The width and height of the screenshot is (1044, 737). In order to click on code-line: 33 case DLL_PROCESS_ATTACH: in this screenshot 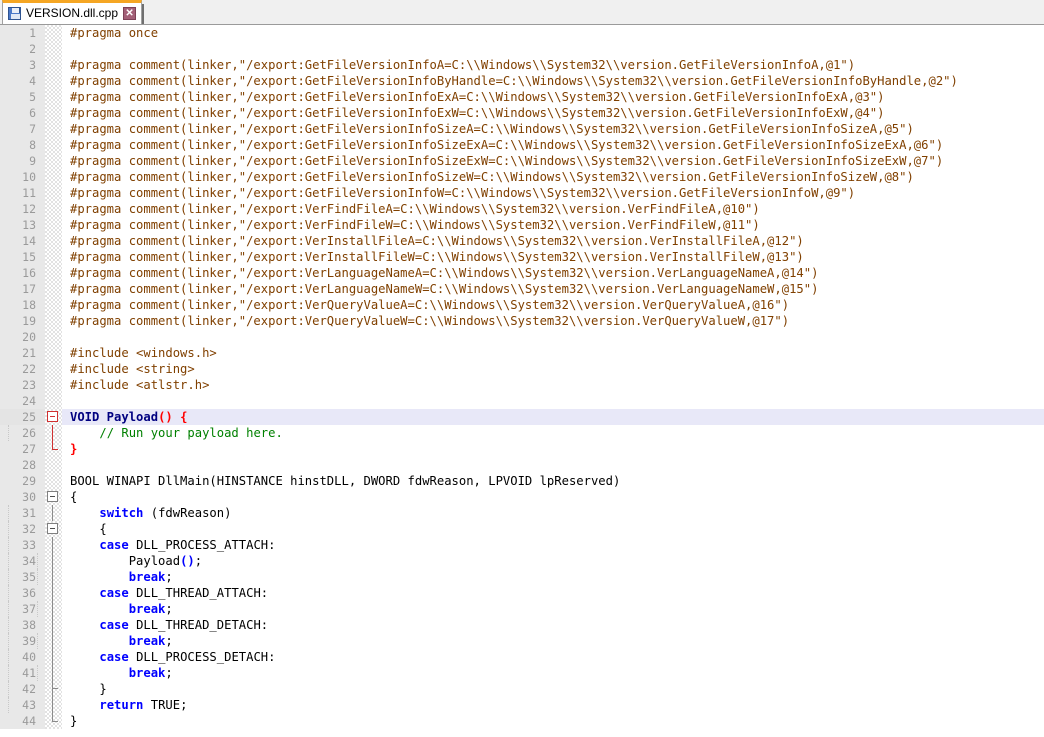, I will do `click(522, 545)`.